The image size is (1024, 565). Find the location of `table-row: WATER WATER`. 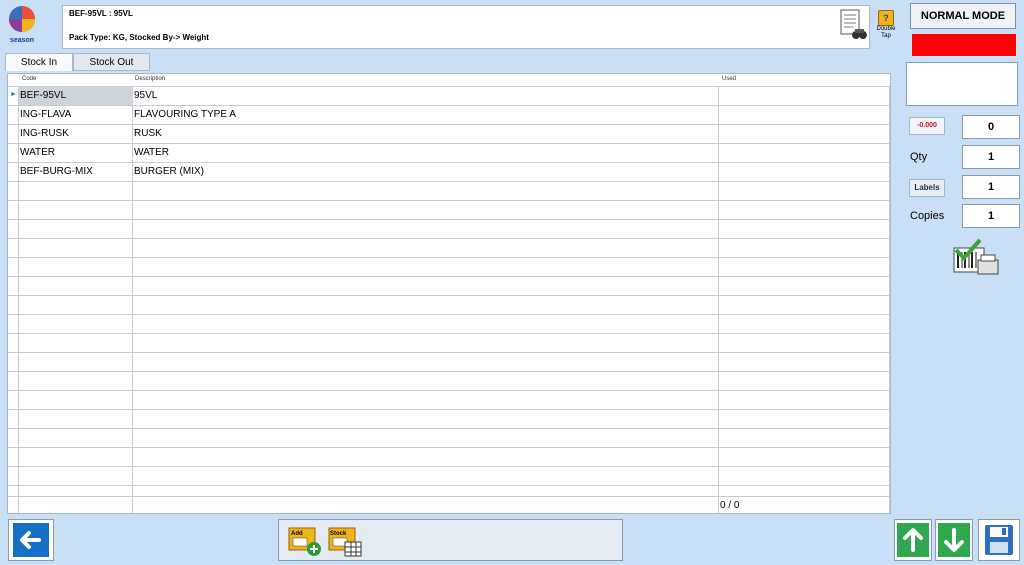

table-row: WATER WATER is located at coordinates (449, 153).